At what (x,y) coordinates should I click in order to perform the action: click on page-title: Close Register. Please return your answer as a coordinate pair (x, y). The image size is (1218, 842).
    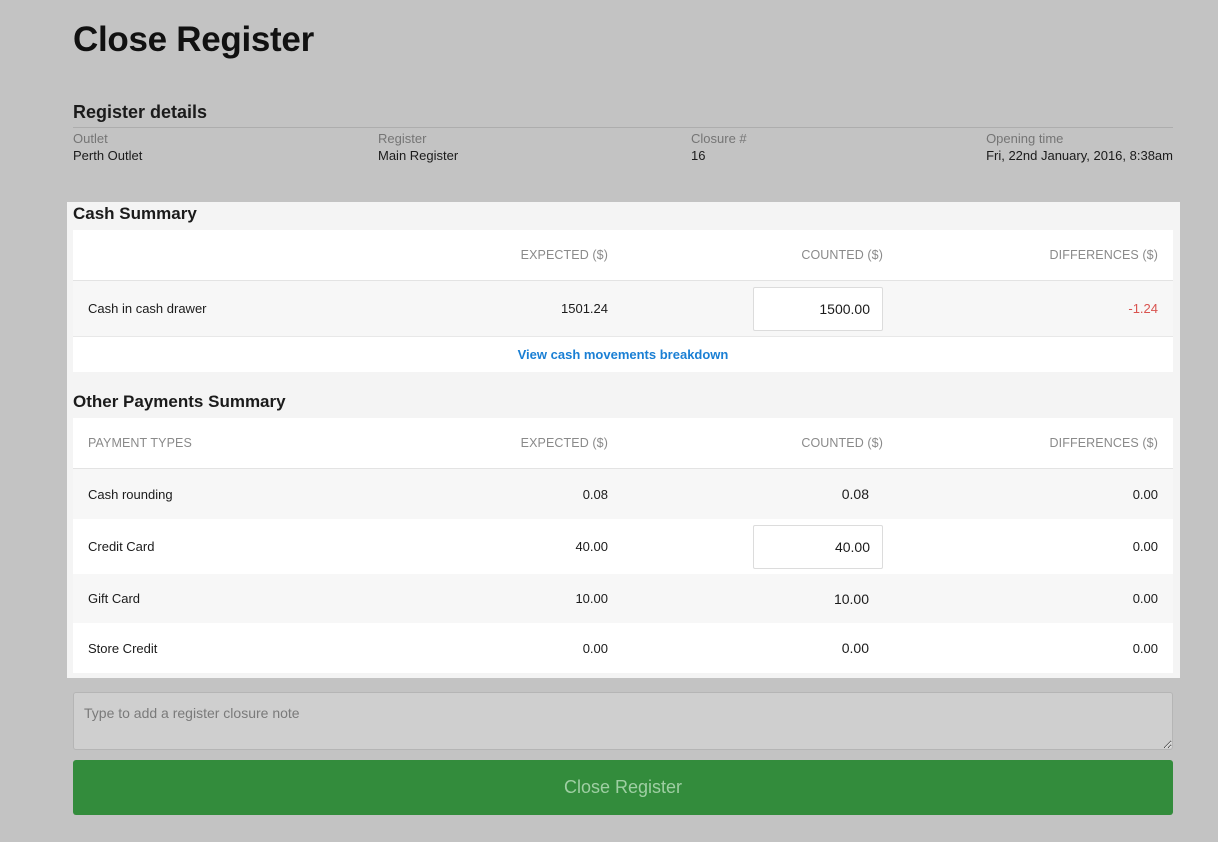
    Looking at the image, I should click on (193, 39).